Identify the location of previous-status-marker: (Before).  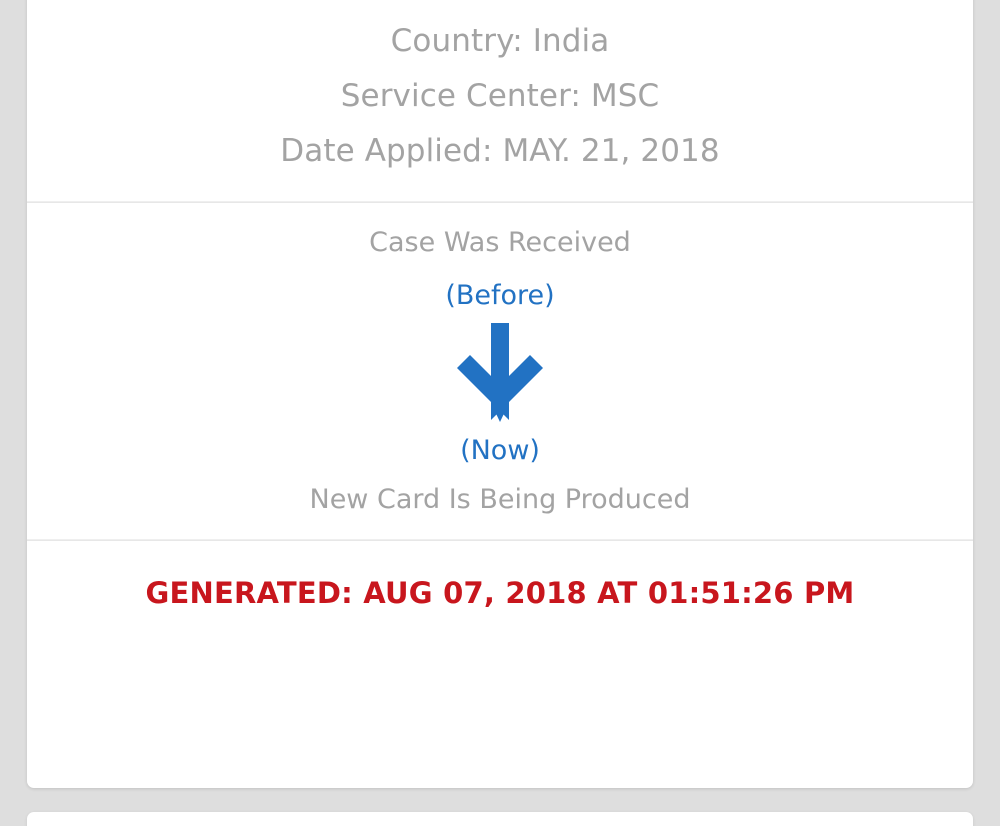
(500, 295).